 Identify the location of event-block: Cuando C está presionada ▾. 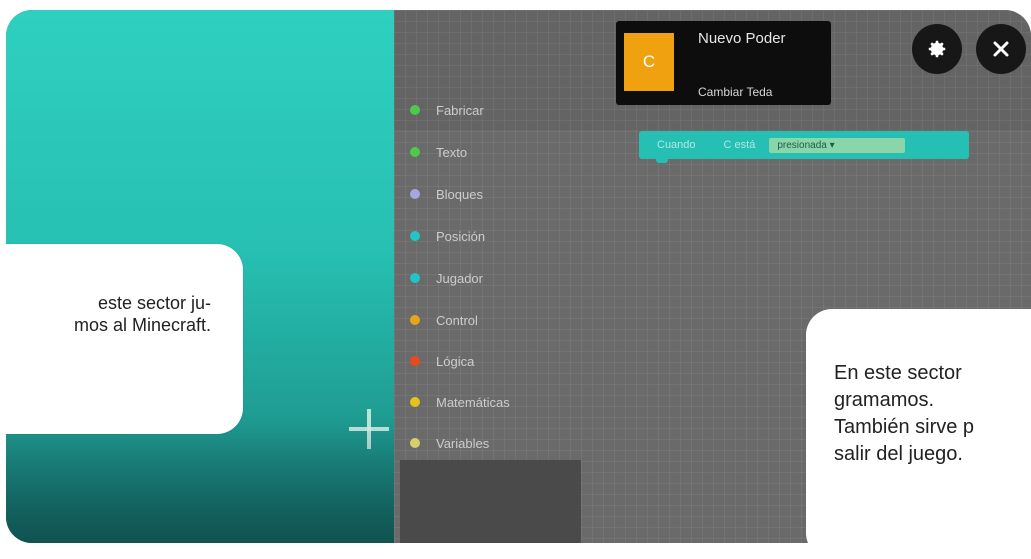
(804, 145).